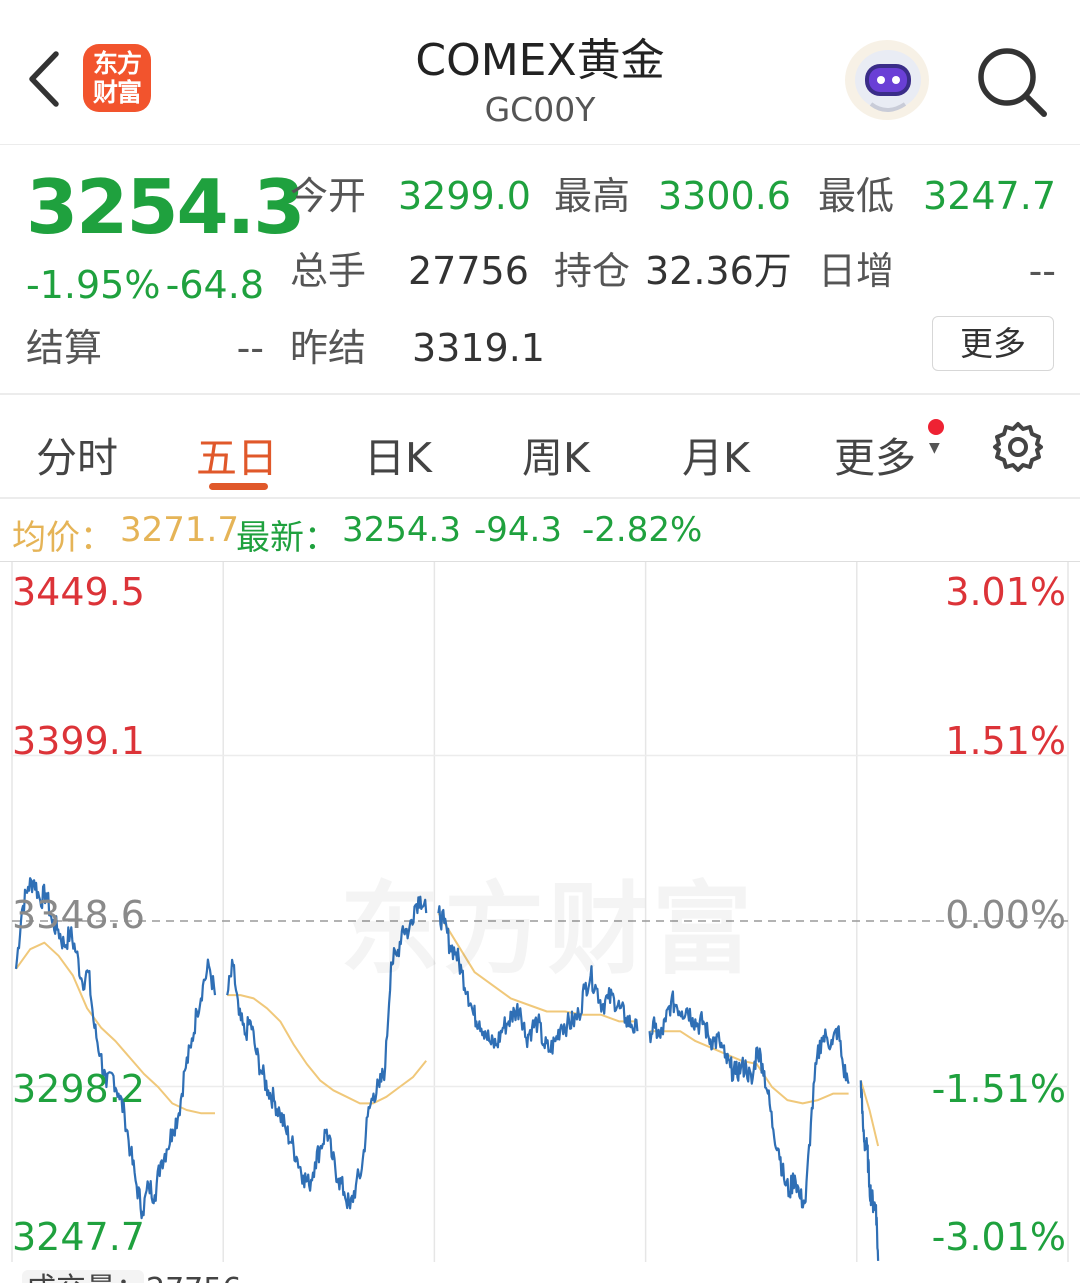 Image resolution: width=1080 pixels, height=1283 pixels. What do you see at coordinates (78, 1089) in the screenshot?
I see `y-tick-left: 3298.2` at bounding box center [78, 1089].